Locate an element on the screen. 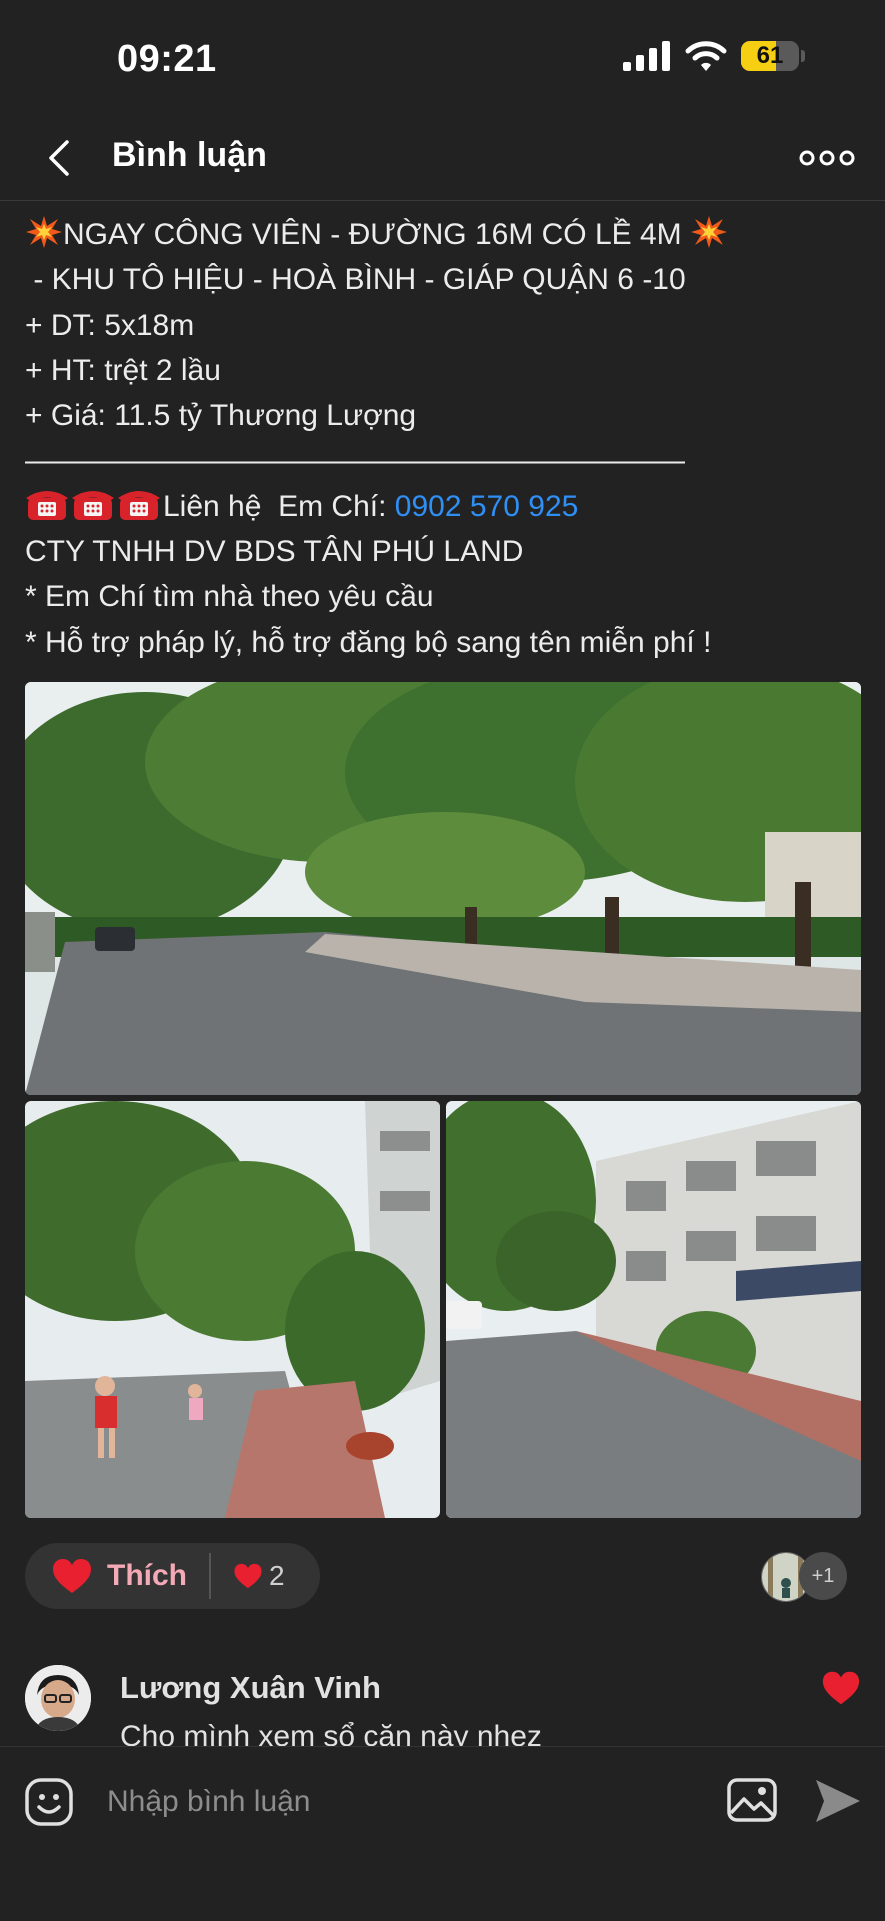  street-houses-photo is located at coordinates (653, 1309).